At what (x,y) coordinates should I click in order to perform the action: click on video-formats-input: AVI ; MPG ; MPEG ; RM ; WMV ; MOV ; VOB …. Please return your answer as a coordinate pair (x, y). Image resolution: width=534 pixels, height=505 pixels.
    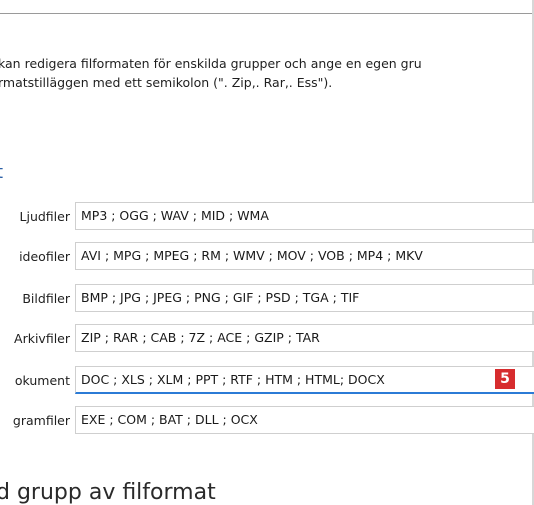
    Looking at the image, I should click on (304, 256).